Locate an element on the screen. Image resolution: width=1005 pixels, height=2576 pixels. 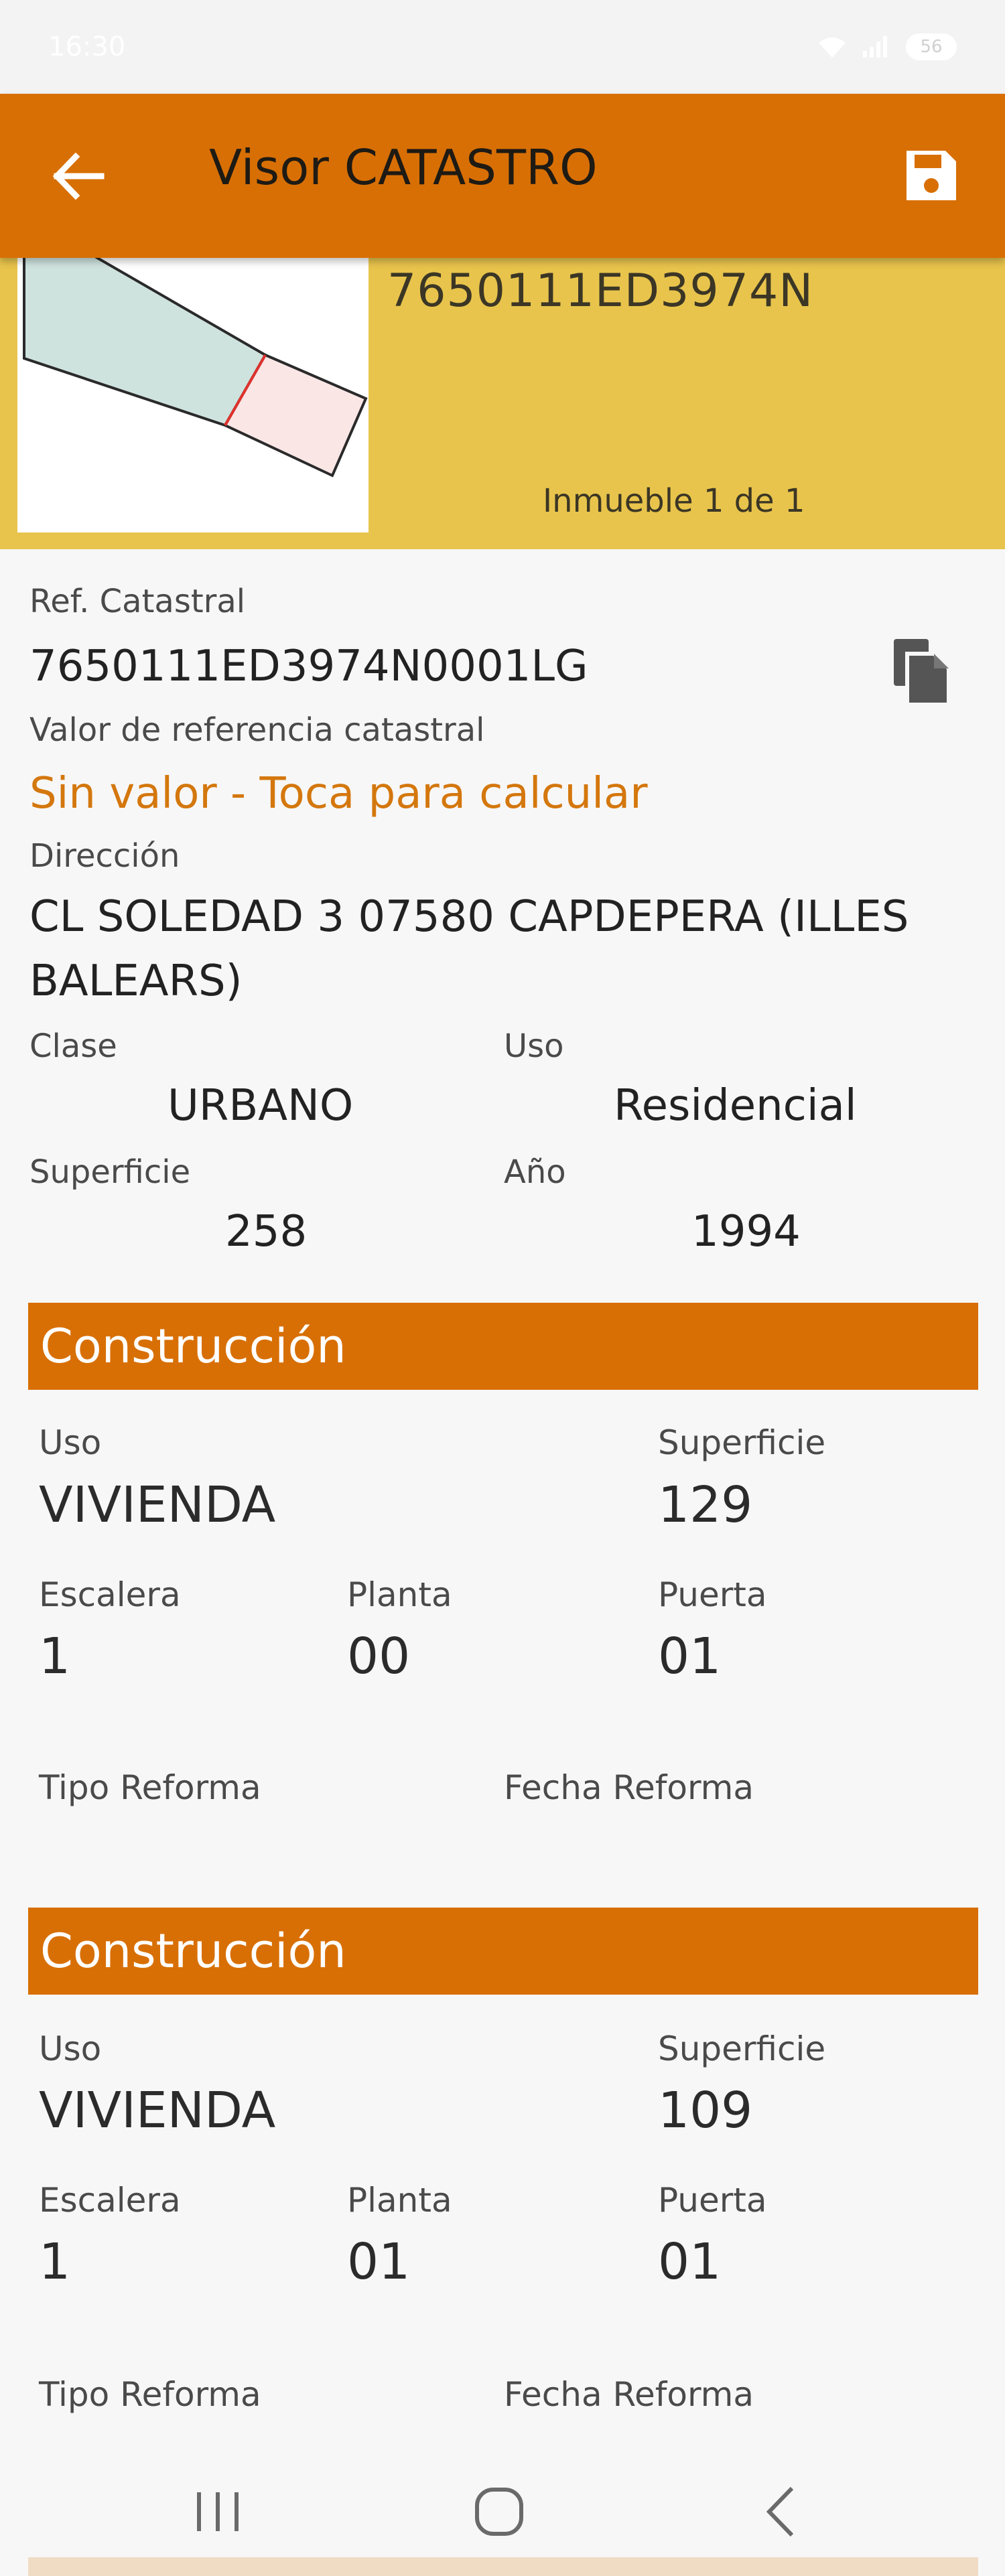
valor-referencia-label: Valor de referencia catastral is located at coordinates (257, 730).